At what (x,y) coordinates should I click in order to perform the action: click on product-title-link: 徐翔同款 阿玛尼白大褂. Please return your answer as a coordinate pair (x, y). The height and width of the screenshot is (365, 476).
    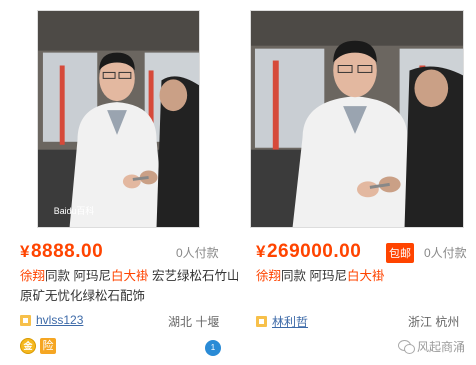
    Looking at the image, I should click on (366, 276).